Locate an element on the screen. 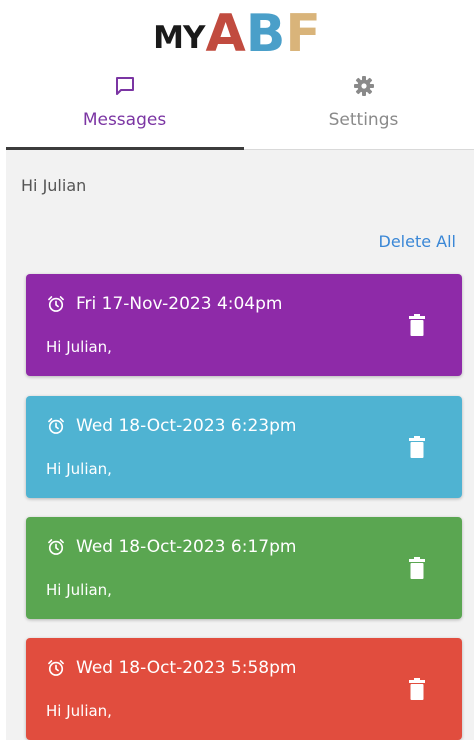 This screenshot has height=740, width=474. logo-my-text: MY is located at coordinates (179, 38).